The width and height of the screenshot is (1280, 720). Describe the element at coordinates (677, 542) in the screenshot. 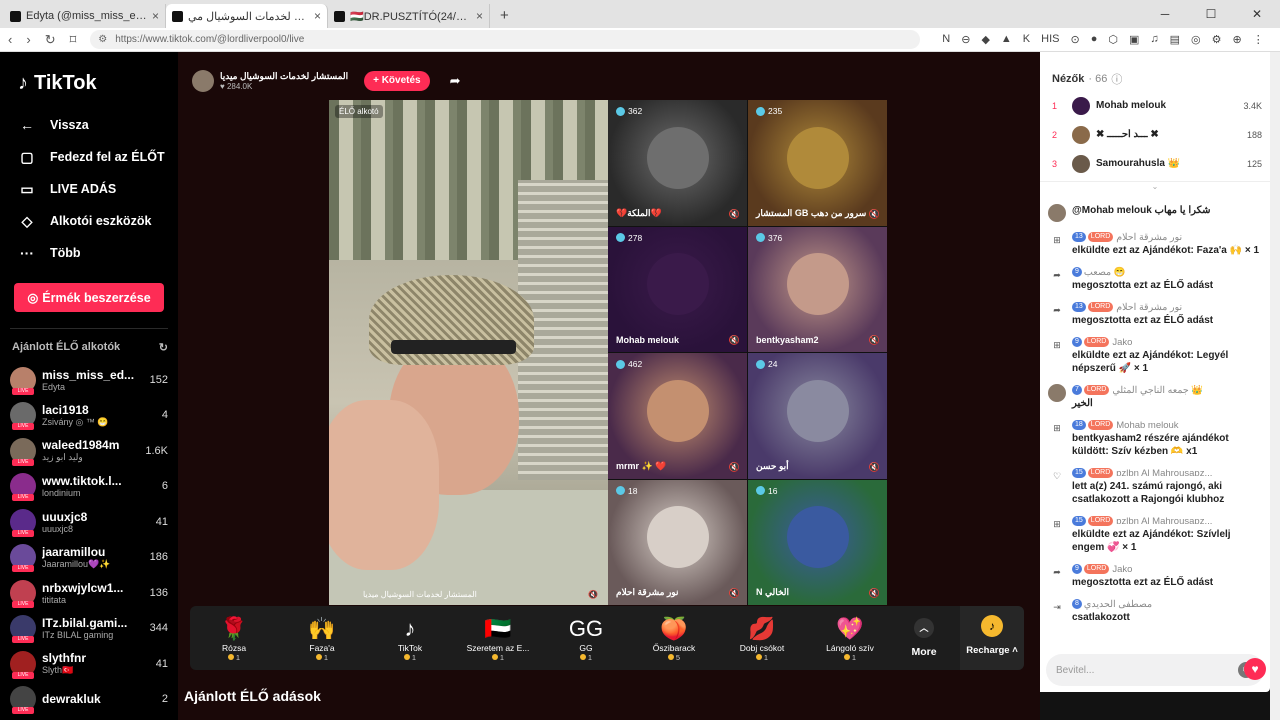

I see `guest-tile: 18 نور مشرقة احلام 🔇` at that location.